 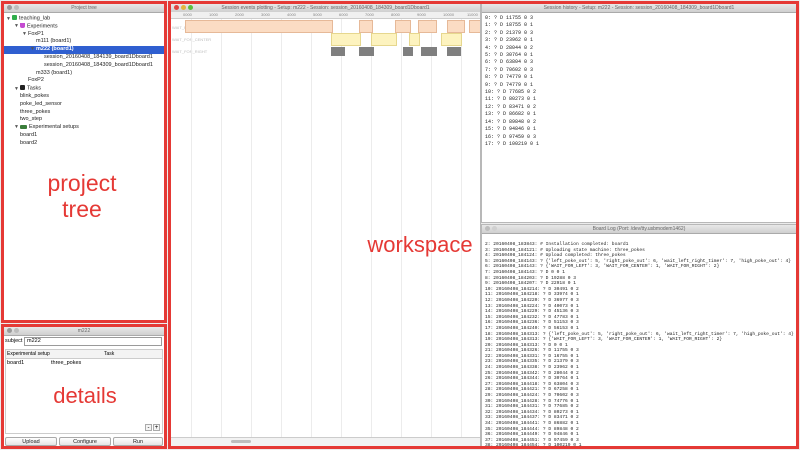 I want to click on tree-item: ▼ teaching_lab, so click(x=84, y=19).